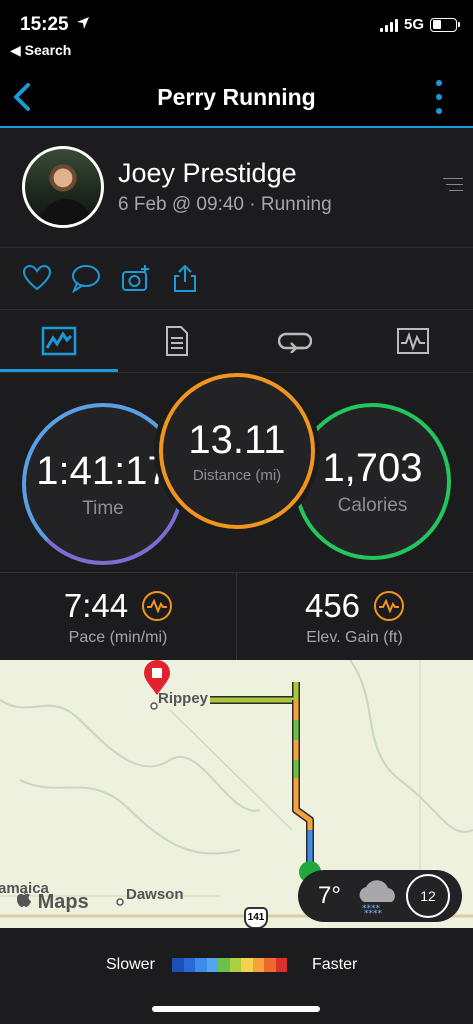 The image size is (473, 1024). I want to click on comment-icon, so click(86, 278).